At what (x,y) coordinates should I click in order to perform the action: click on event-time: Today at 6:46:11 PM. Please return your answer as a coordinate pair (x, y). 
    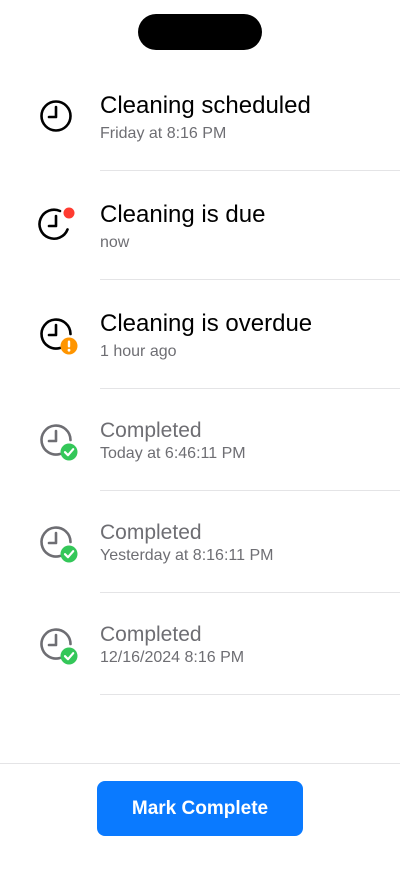
    Looking at the image, I should click on (173, 453).